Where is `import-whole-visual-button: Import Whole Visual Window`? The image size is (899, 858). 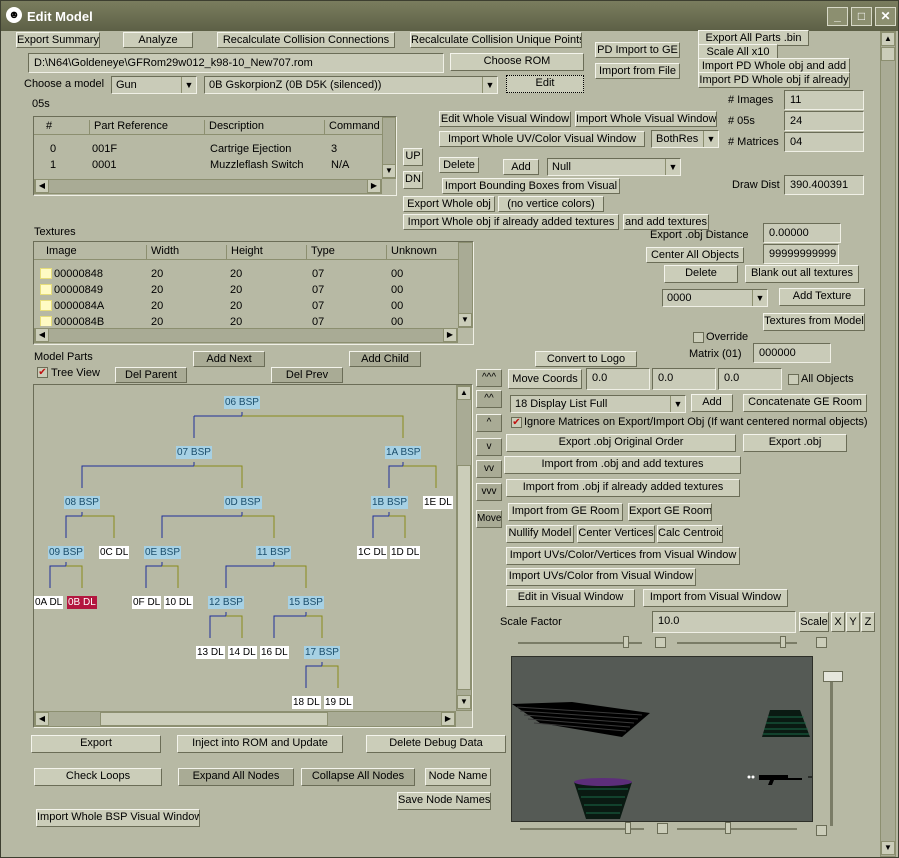
import-whole-visual-button: Import Whole Visual Window is located at coordinates (646, 119).